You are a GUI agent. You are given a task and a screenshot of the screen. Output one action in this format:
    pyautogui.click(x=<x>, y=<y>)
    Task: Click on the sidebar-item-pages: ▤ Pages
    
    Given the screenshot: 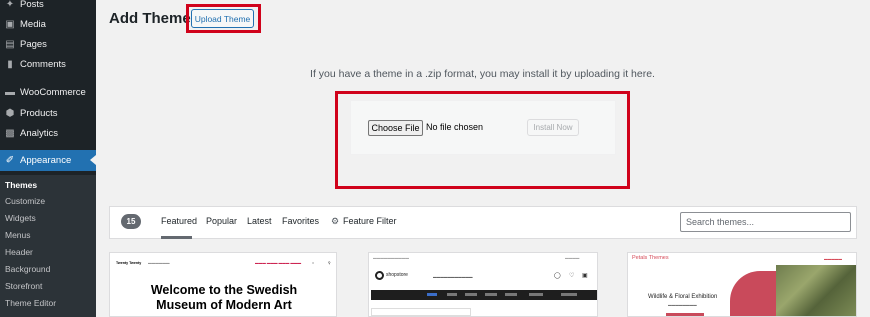 What is the action you would take?
    pyautogui.click(x=48, y=44)
    